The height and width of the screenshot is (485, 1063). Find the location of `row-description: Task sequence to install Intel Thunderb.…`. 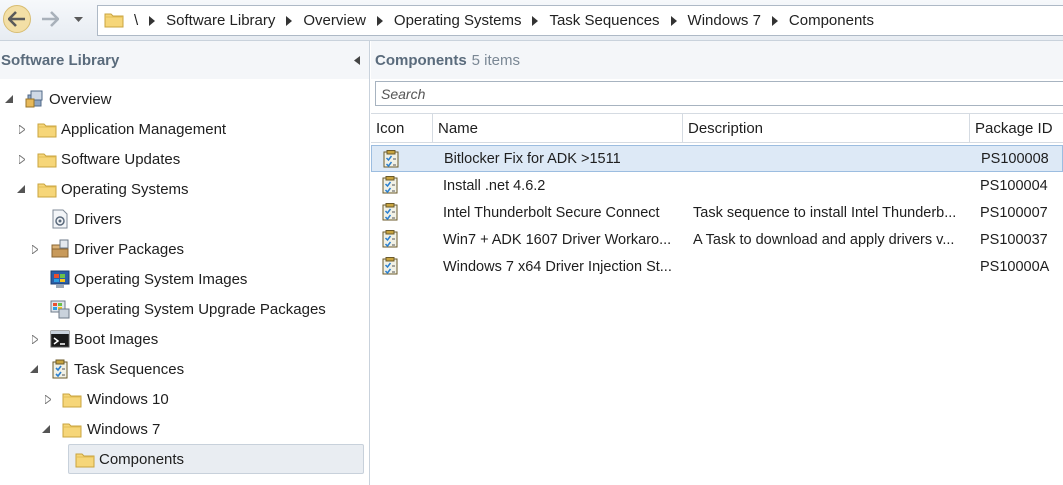

row-description: Task sequence to install Intel Thunderb.… is located at coordinates (825, 212).